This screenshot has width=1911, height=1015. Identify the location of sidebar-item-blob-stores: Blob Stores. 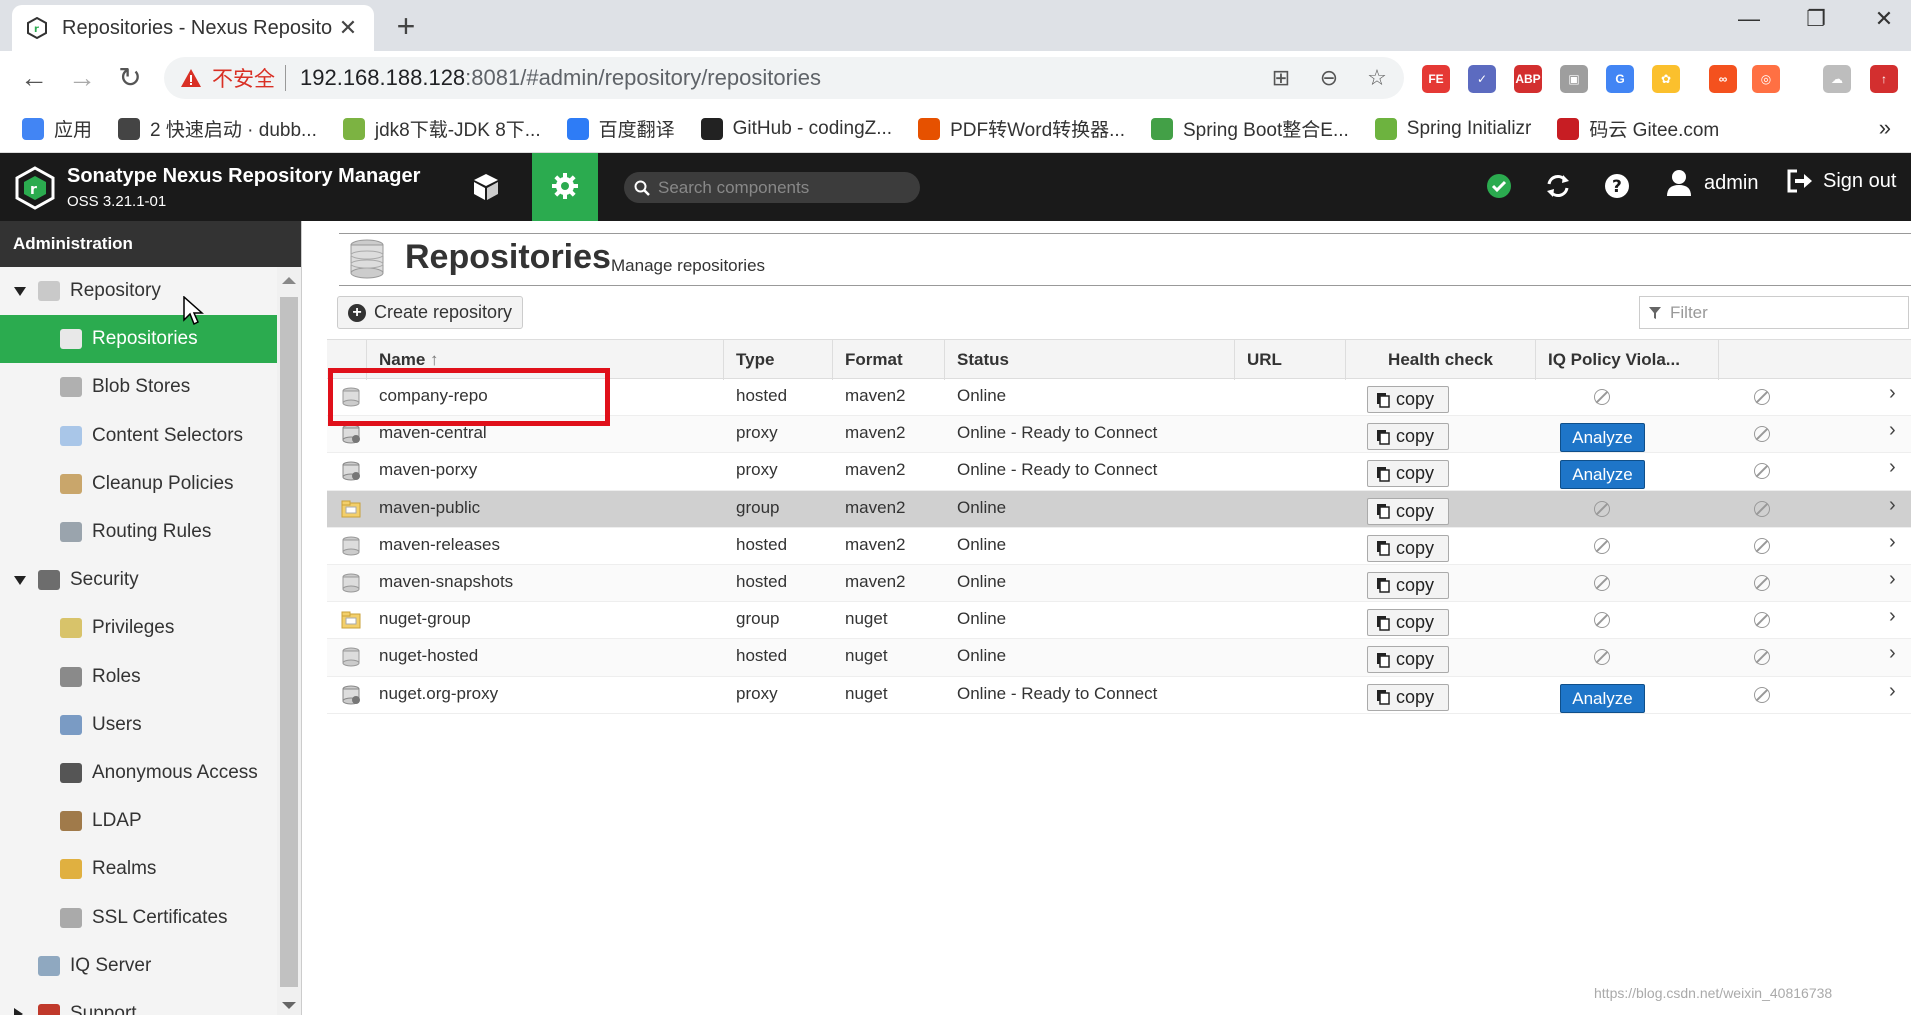
(151, 387).